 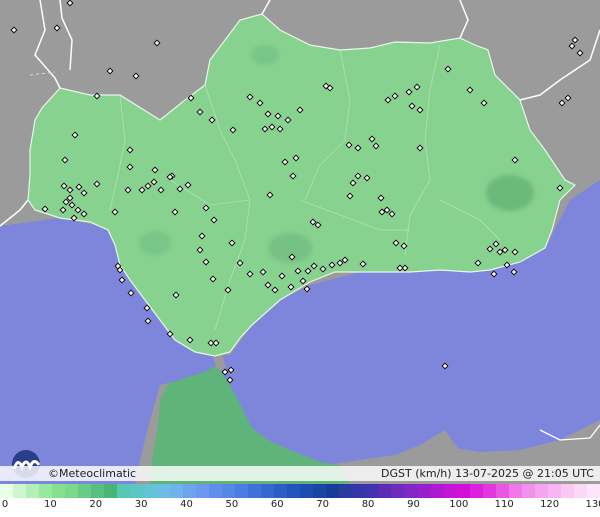 I want to click on legend-tick-label: 0, so click(x=5, y=504).